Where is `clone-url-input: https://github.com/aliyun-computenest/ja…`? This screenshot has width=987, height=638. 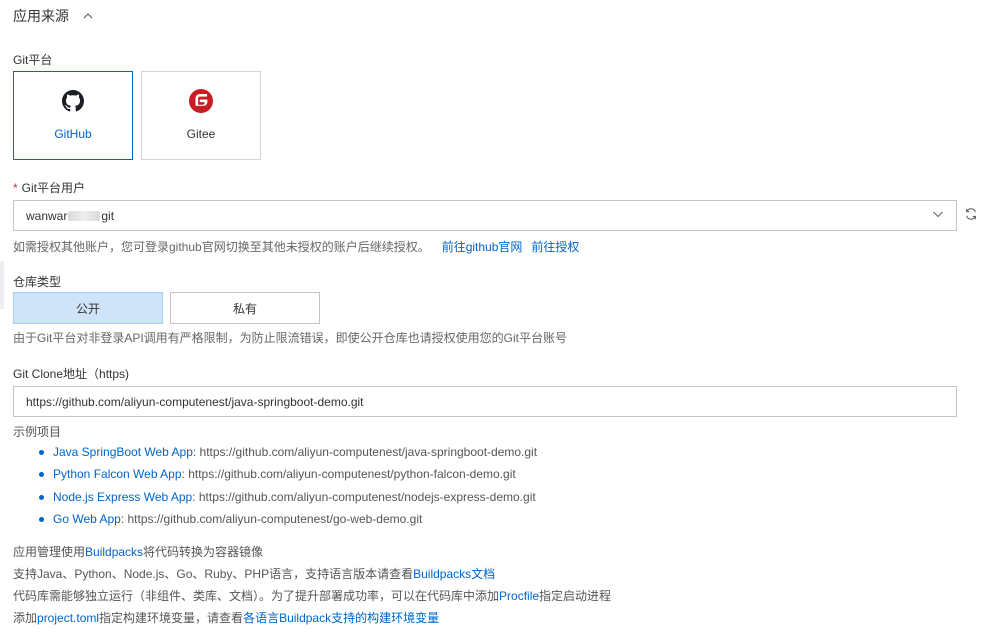 clone-url-input: https://github.com/aliyun-computenest/ja… is located at coordinates (485, 401).